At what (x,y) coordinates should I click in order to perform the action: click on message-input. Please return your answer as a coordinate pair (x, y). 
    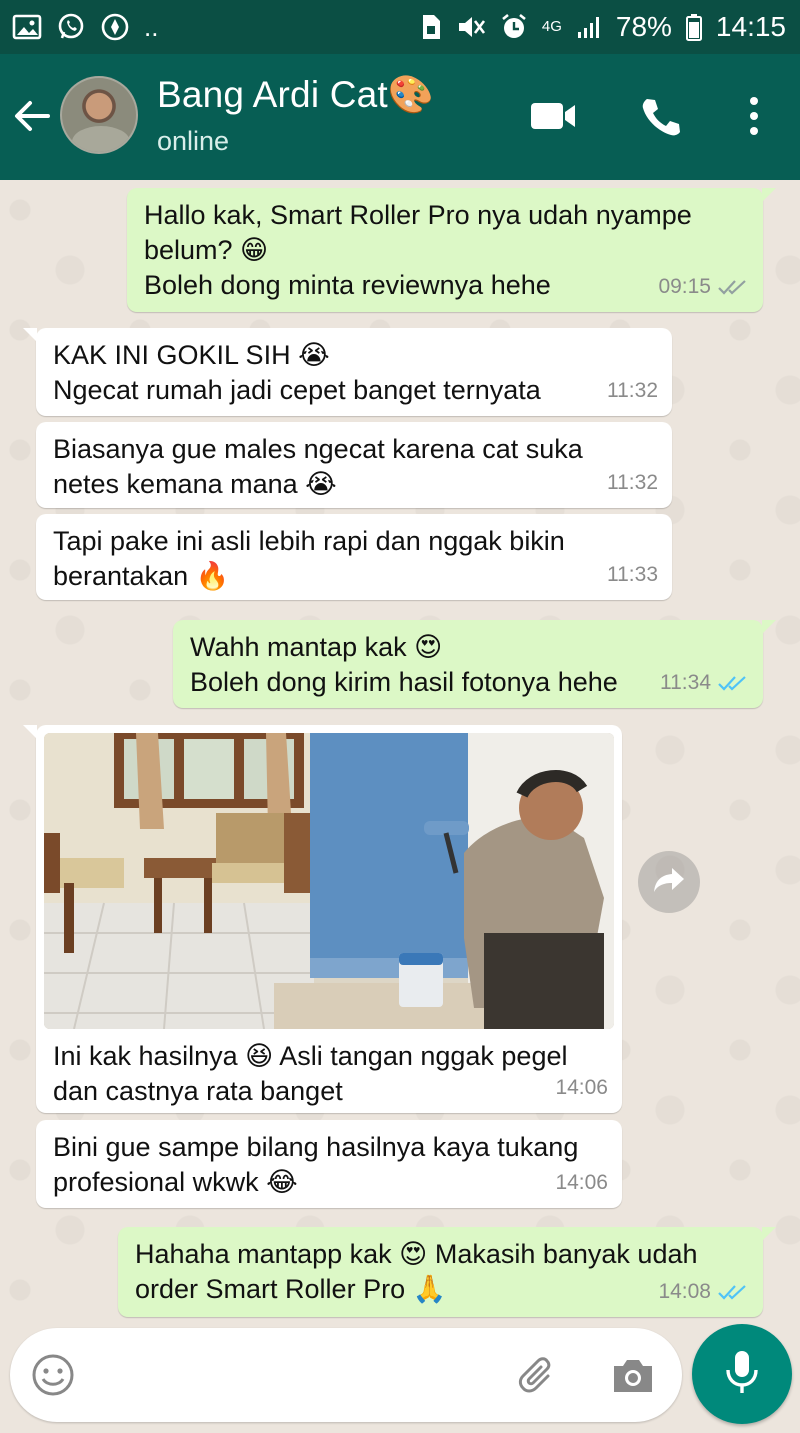
    Looking at the image, I should click on (296, 1376).